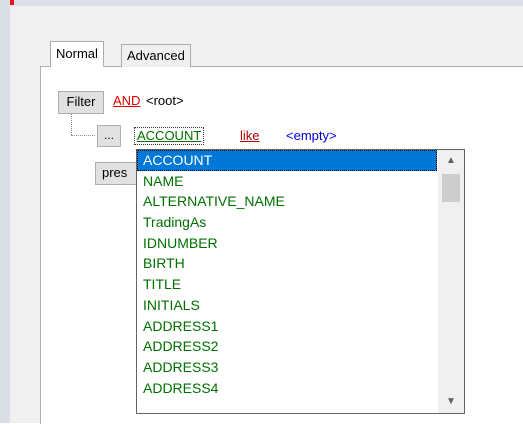  I want to click on list-item: ALTERNATIVE_NAME, so click(287, 201).